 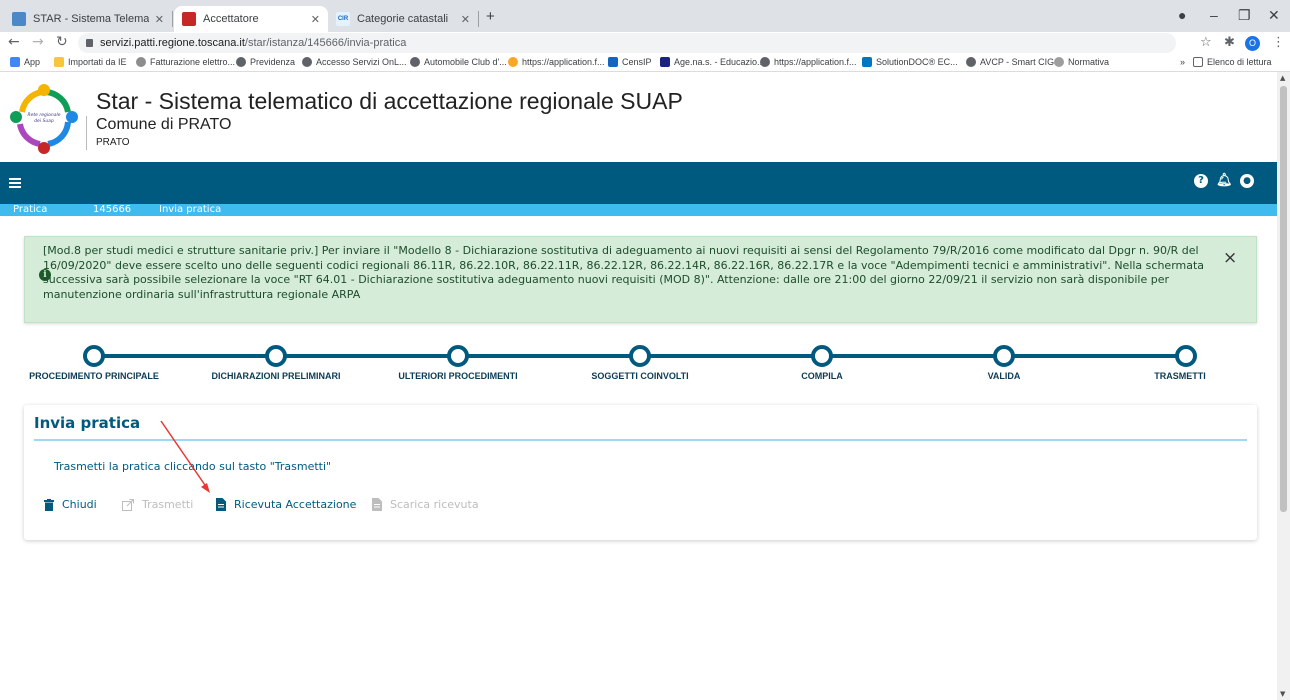 What do you see at coordinates (425, 504) in the screenshot?
I see `scarica-ricevuta-button: Scarica ricevuta` at bounding box center [425, 504].